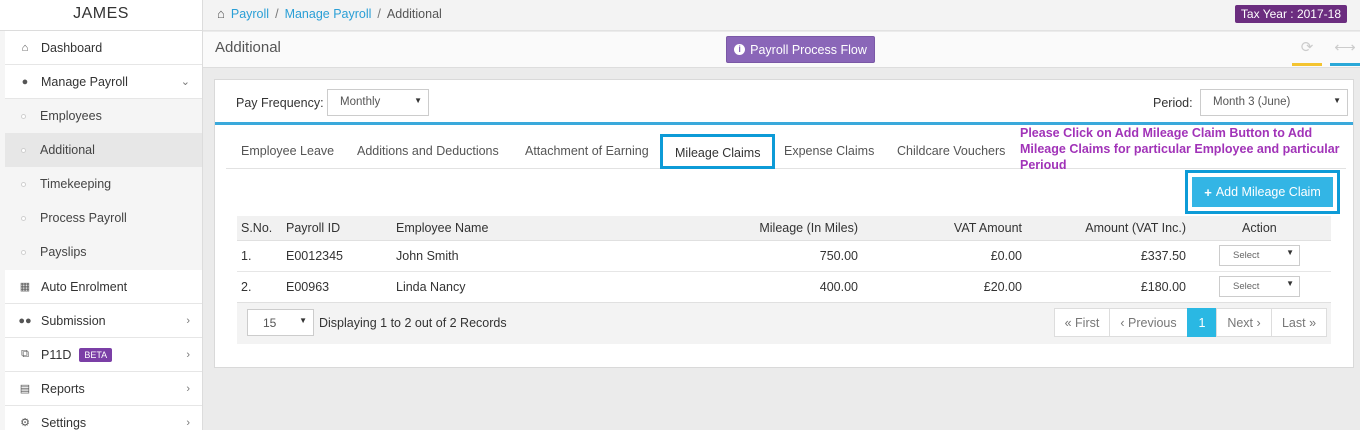 This screenshot has height=430, width=1360. Describe the element at coordinates (248, 47) in the screenshot. I see `page-title: Additional` at that location.